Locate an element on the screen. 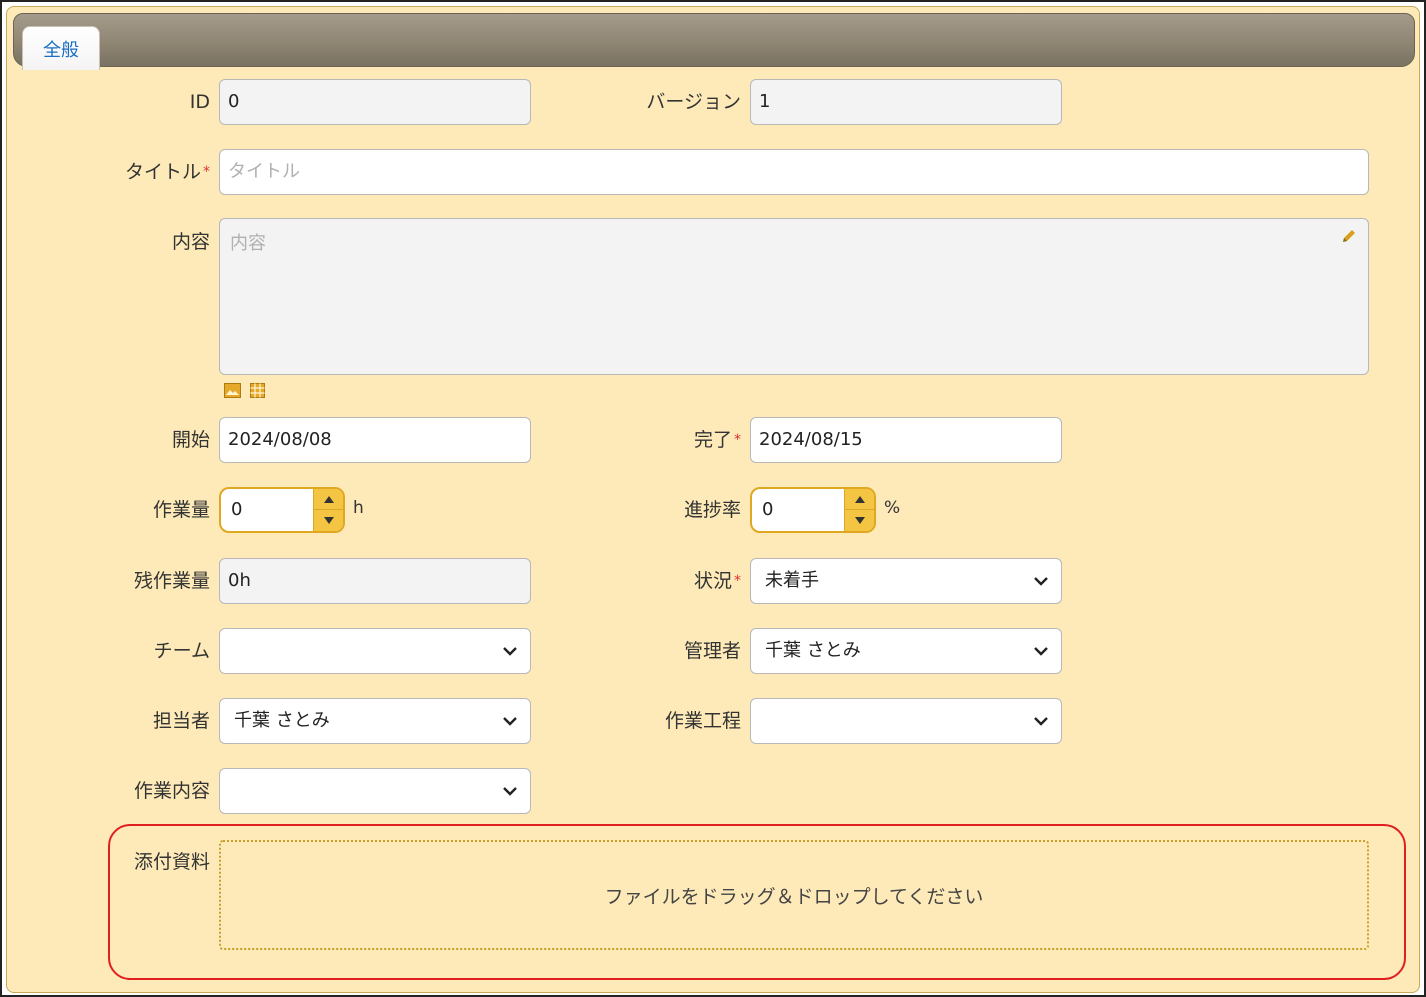 This screenshot has width=1426, height=997. process-label: 作業工程 is located at coordinates (702, 721).